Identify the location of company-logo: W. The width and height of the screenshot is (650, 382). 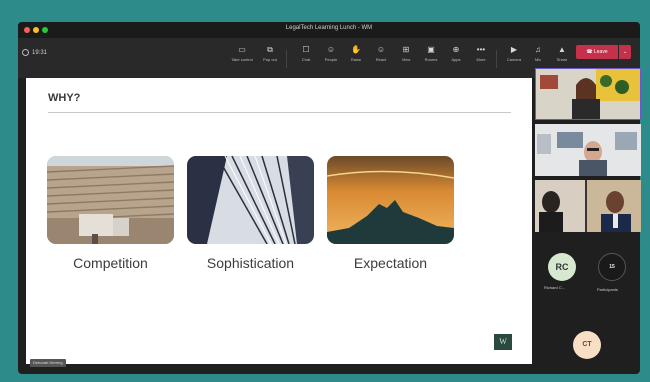
(503, 342).